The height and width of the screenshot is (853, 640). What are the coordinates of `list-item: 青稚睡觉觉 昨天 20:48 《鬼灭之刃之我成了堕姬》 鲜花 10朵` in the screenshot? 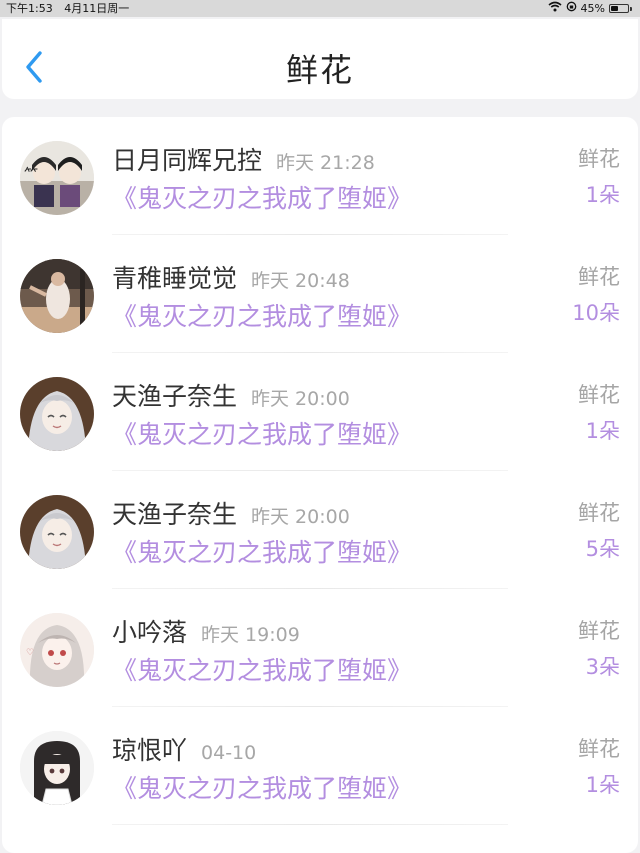 It's located at (320, 294).